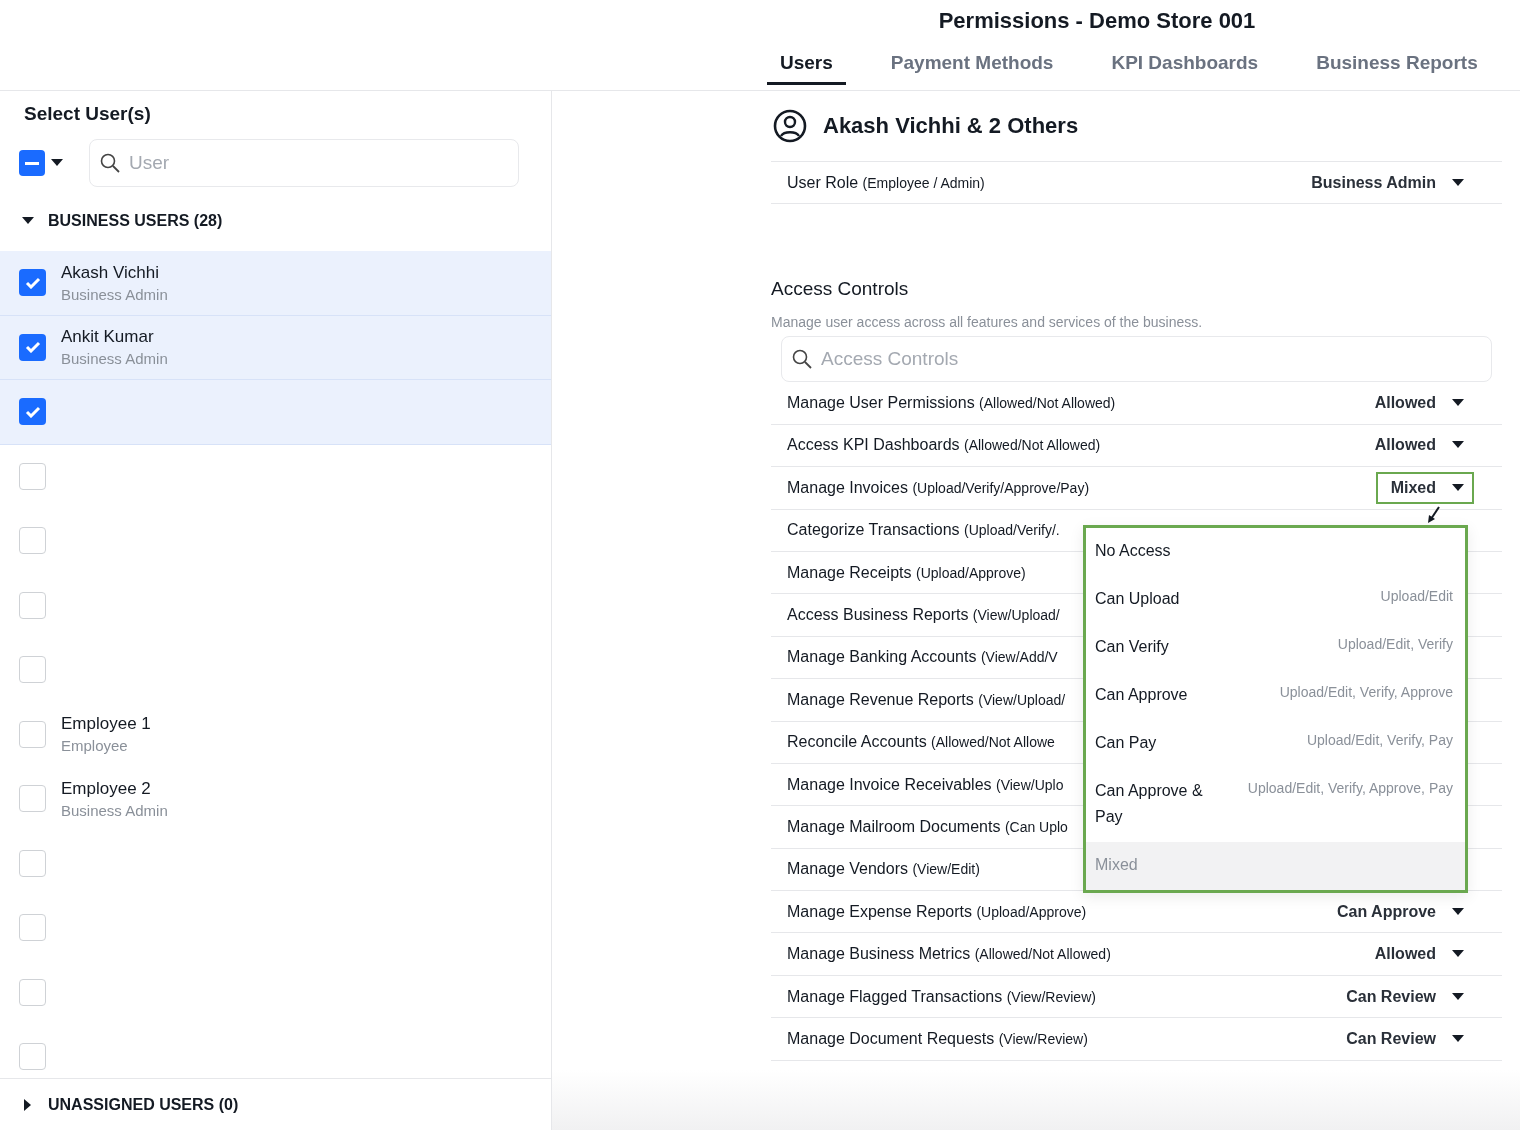  I want to click on access-search-field: Access Controls, so click(1136, 359).